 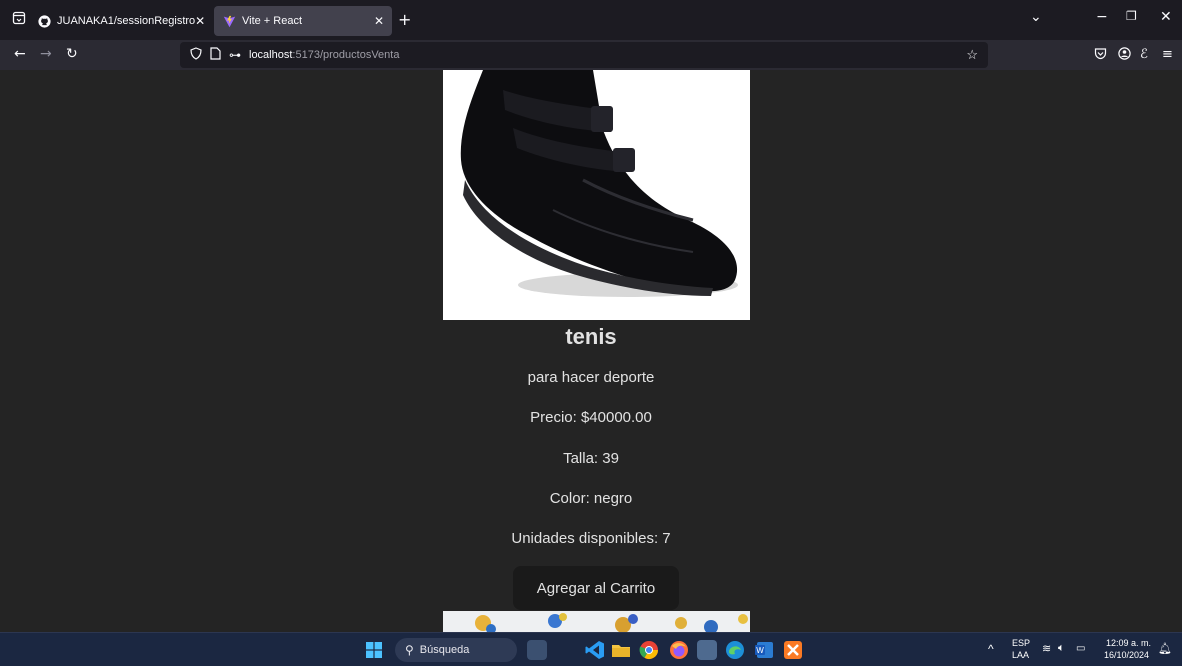 What do you see at coordinates (537, 650) in the screenshot?
I see `widgets-icon` at bounding box center [537, 650].